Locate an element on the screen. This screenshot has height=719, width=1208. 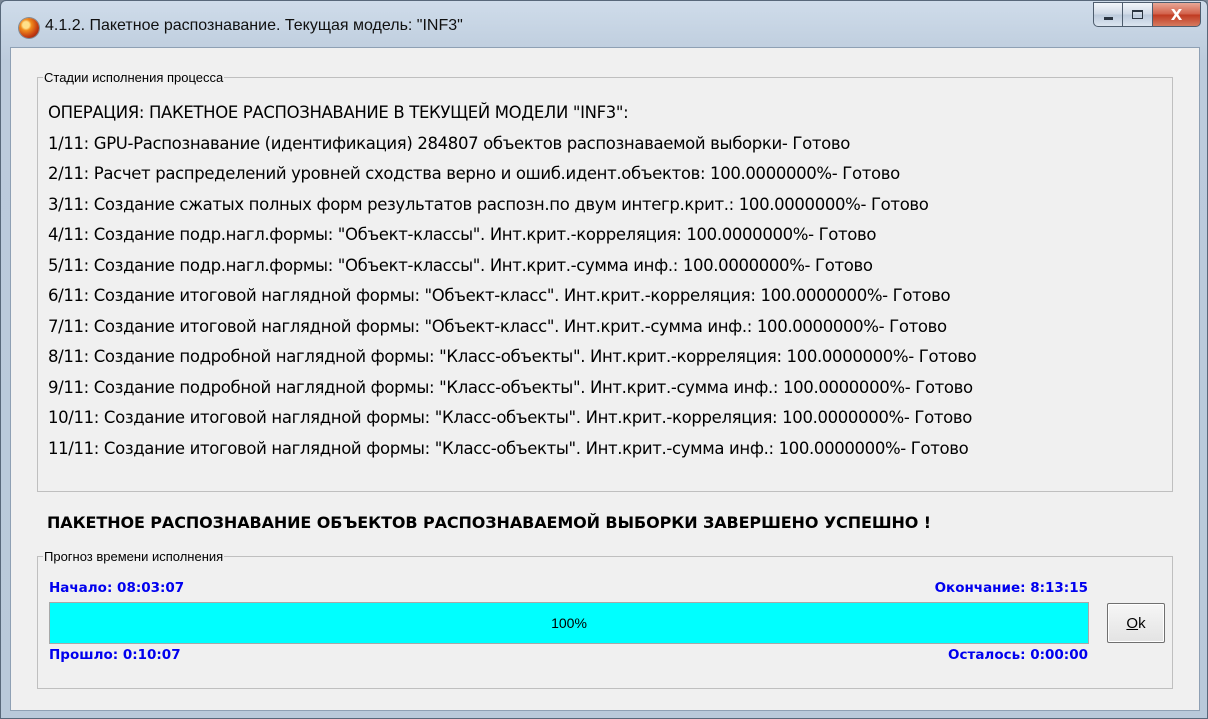
progress-bar: 100% is located at coordinates (569, 623).